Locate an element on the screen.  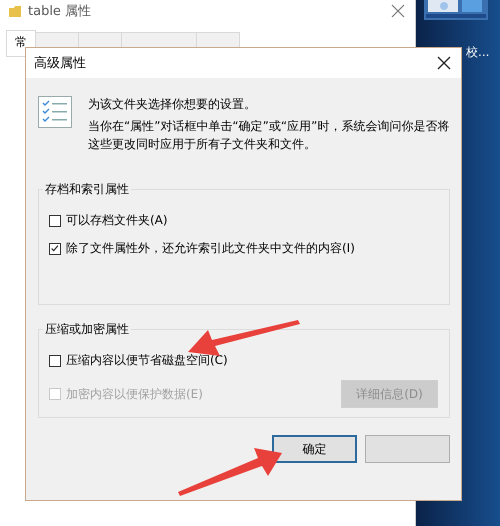
checkbox-option: 压缩内容以便节省磁盘空间(C) is located at coordinates (244, 360).